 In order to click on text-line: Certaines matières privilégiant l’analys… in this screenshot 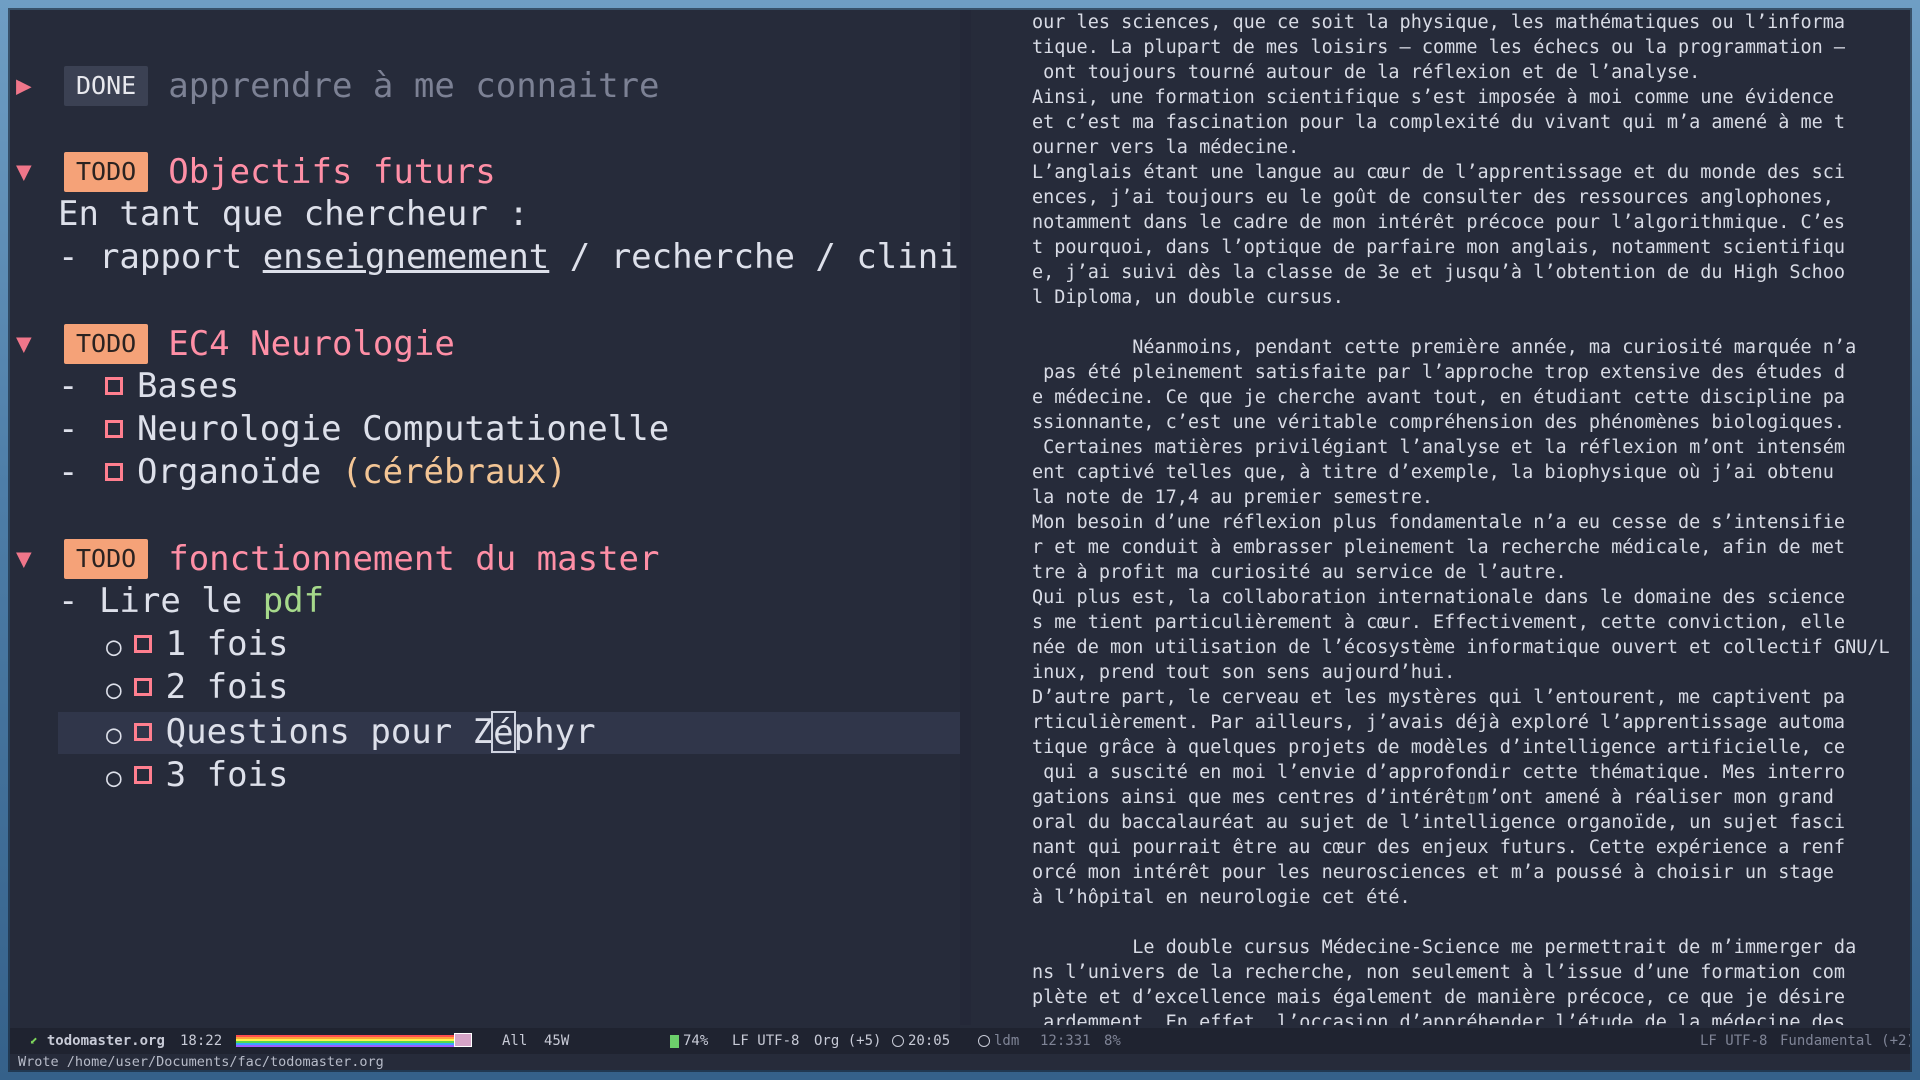, I will do `click(1439, 447)`.